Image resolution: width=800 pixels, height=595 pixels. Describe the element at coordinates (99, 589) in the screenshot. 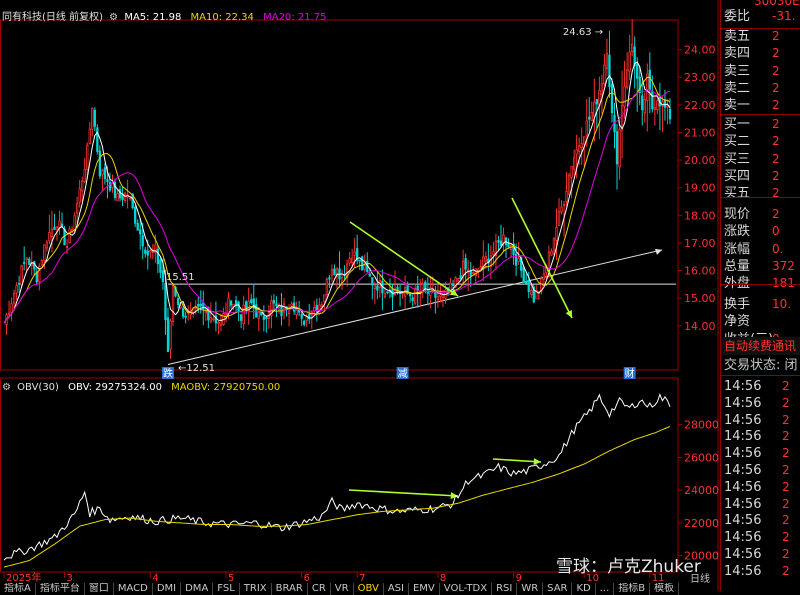

I see `tab-窗口: 窗口` at that location.